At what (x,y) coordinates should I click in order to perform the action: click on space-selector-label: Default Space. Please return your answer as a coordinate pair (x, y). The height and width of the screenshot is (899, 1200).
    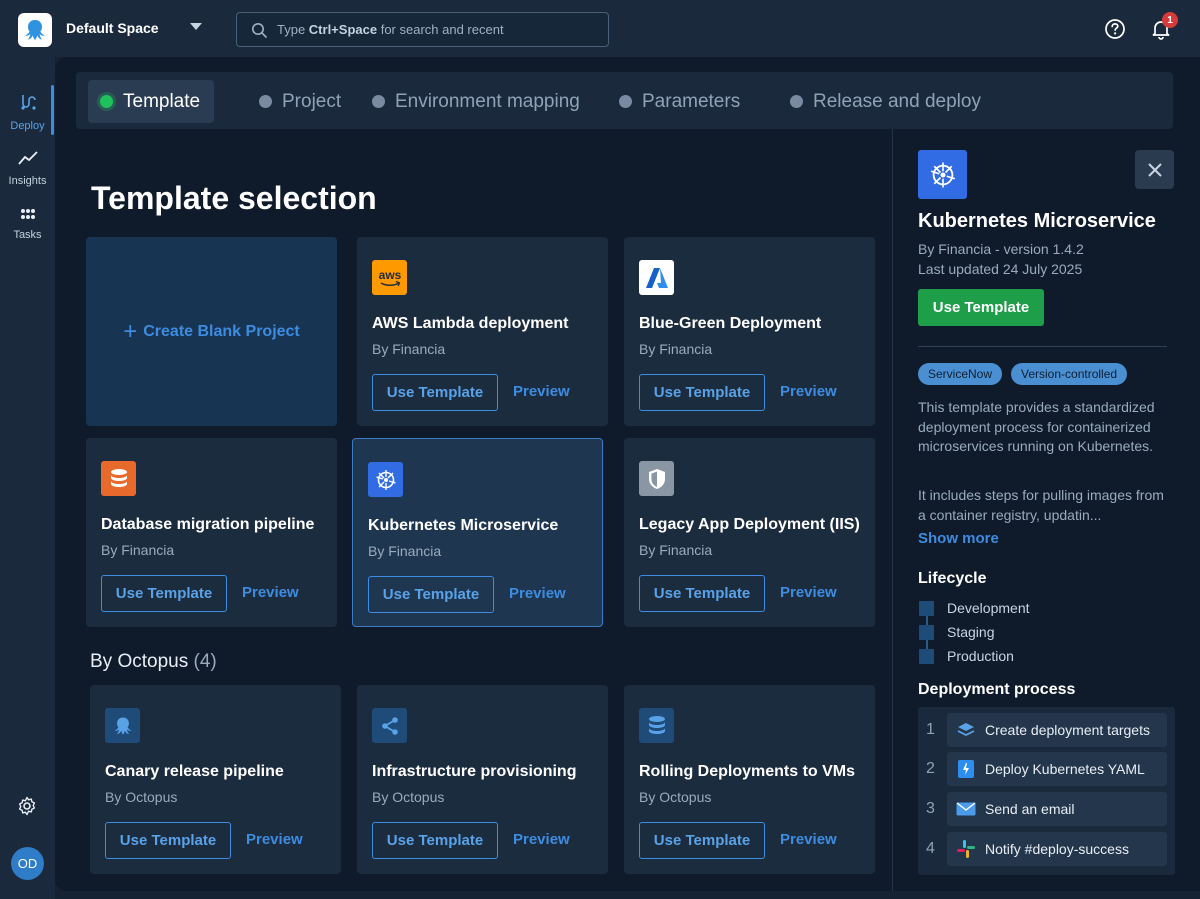
    Looking at the image, I should click on (112, 28).